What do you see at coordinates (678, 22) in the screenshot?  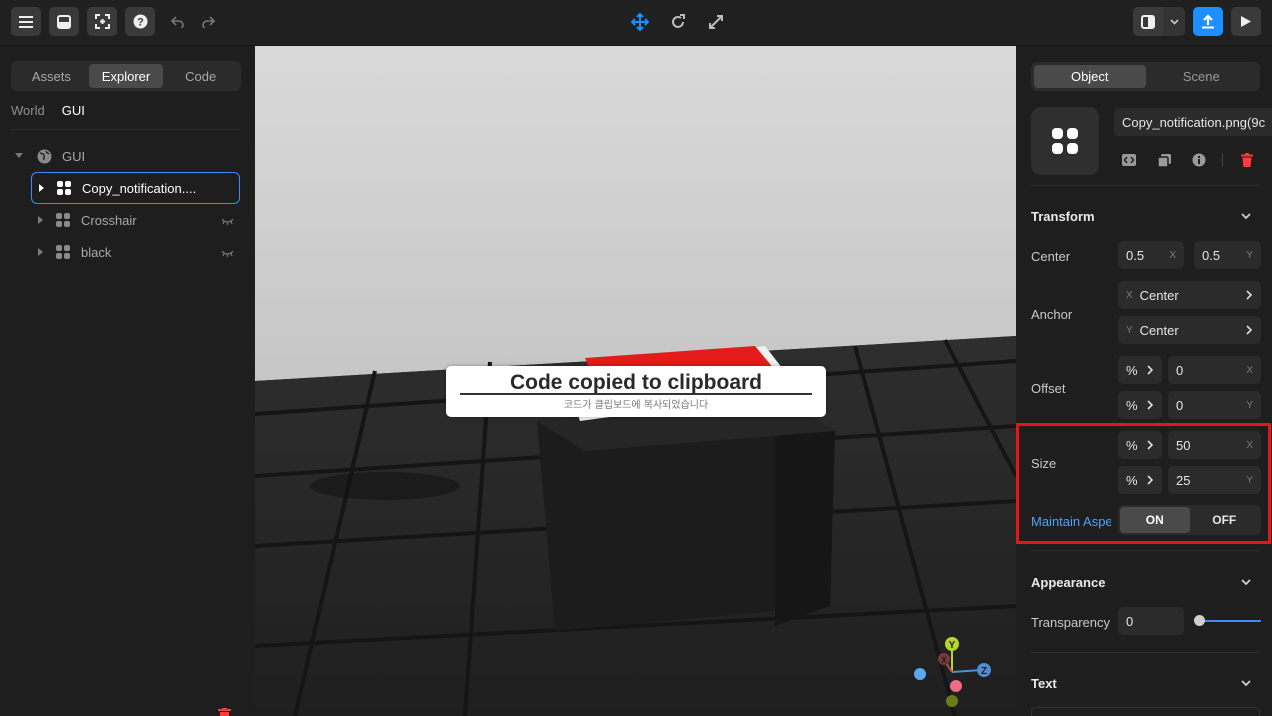 I see `rotate-icon` at bounding box center [678, 22].